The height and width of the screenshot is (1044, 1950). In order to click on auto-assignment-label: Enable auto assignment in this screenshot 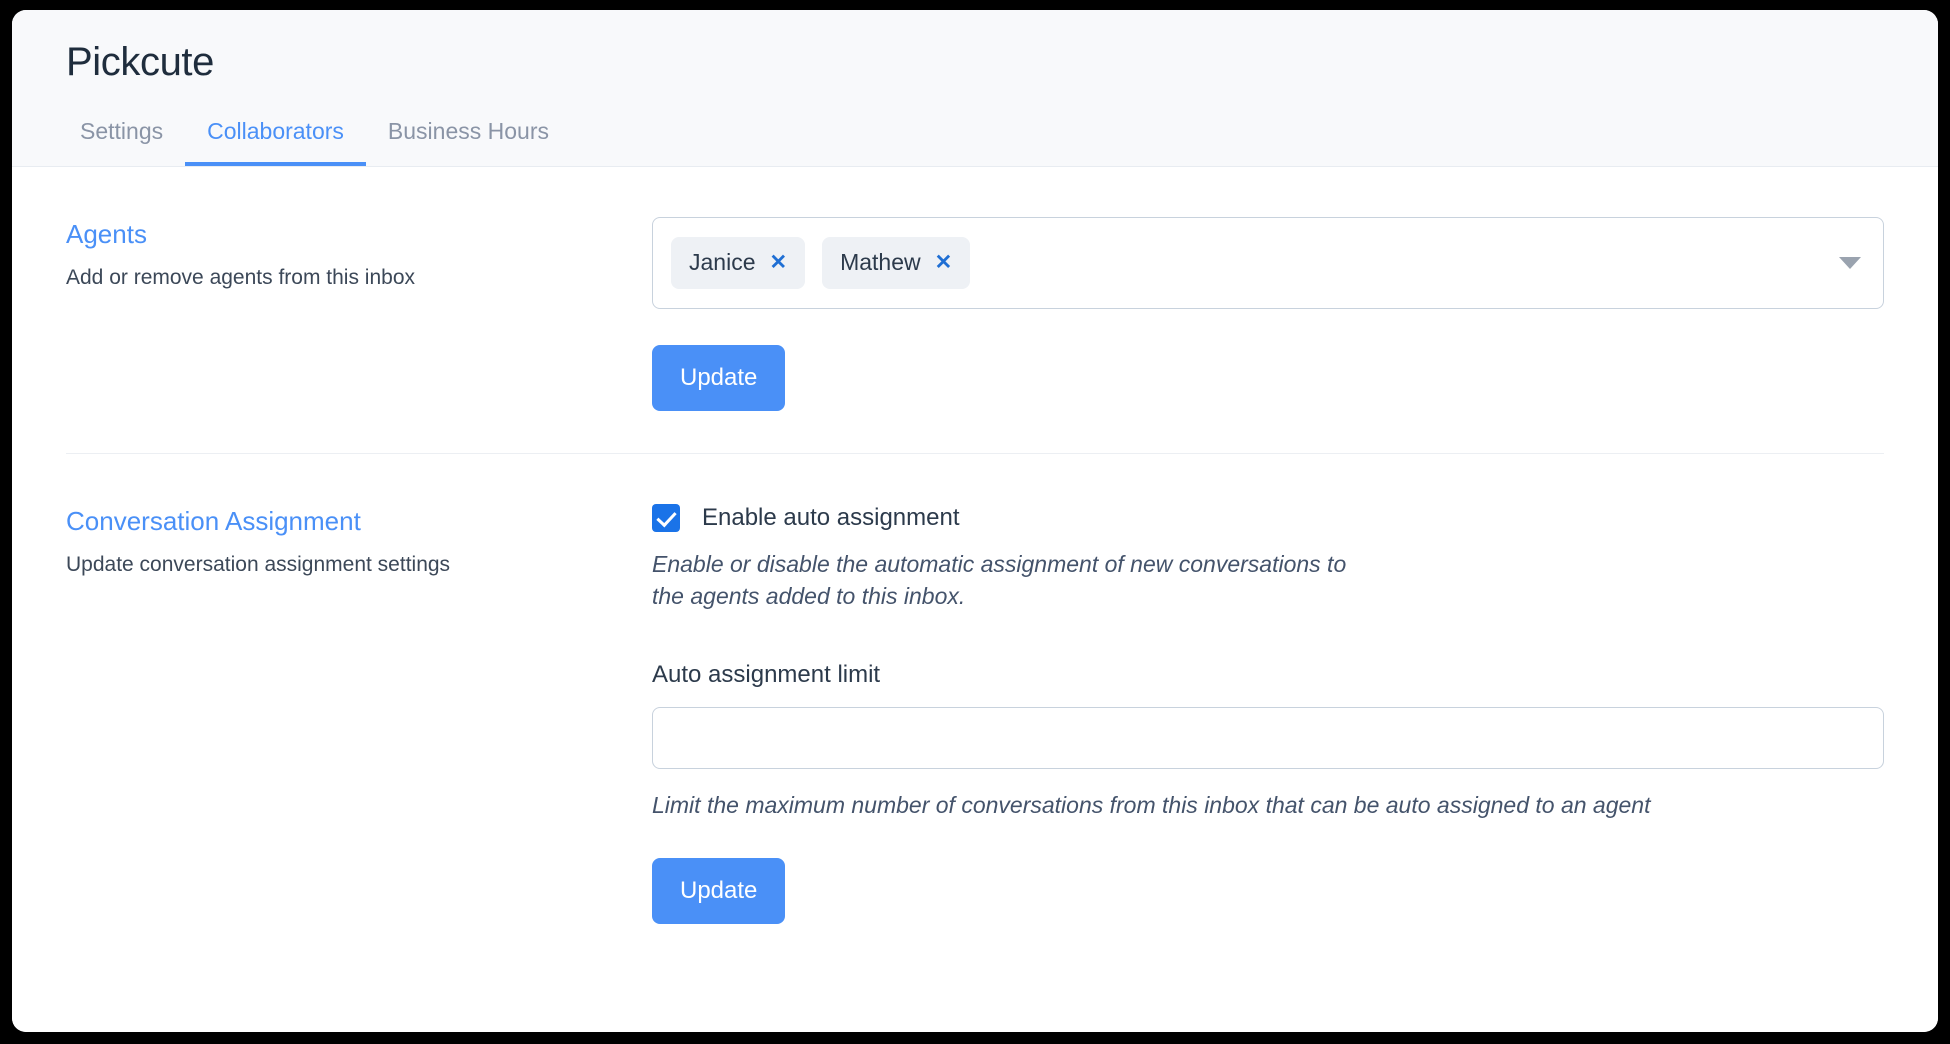, I will do `click(831, 517)`.